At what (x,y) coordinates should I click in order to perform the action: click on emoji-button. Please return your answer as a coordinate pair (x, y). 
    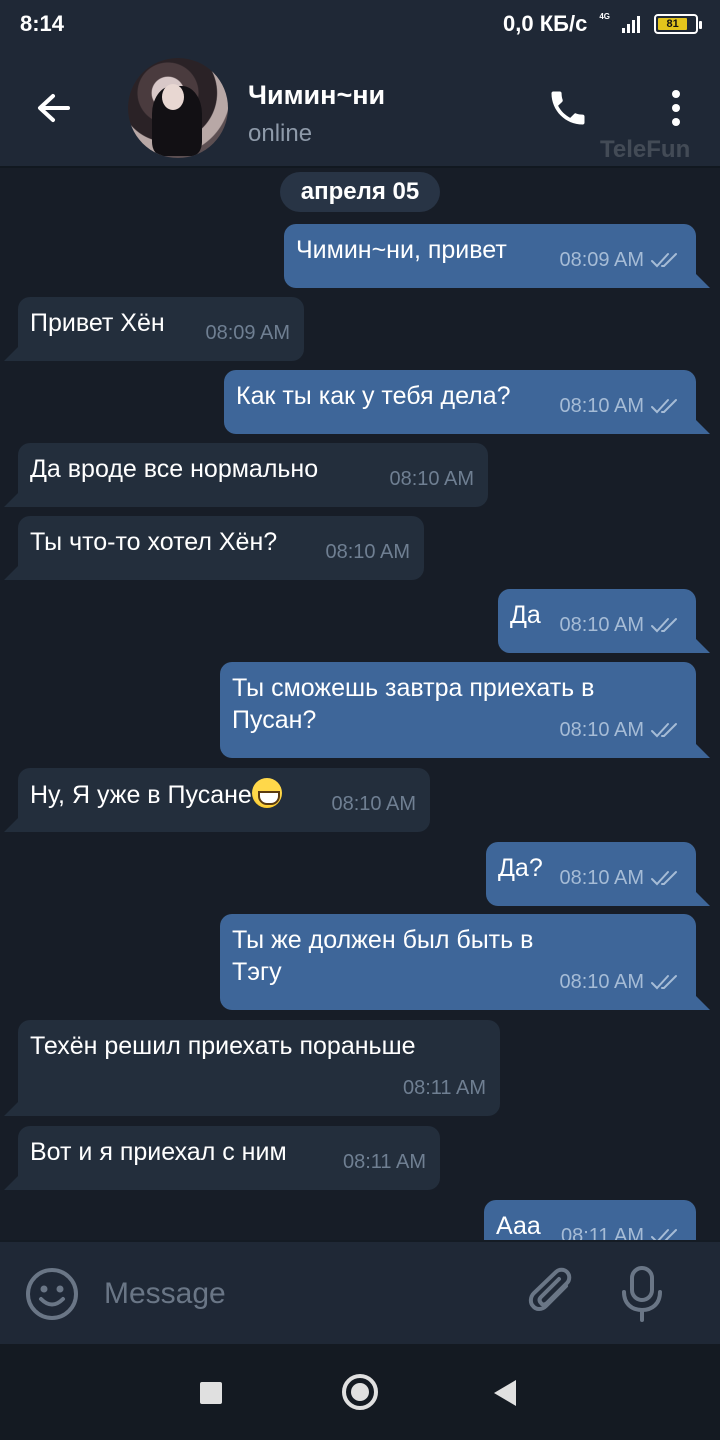
    Looking at the image, I should click on (52, 1294).